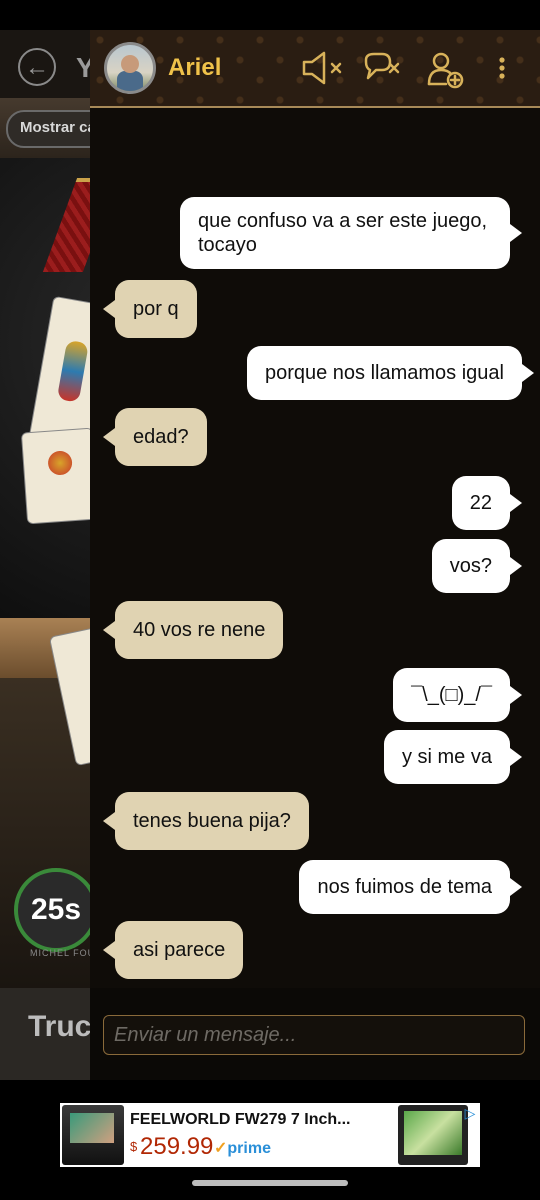 Image resolution: width=540 pixels, height=1200 pixels. Describe the element at coordinates (150, 309) in the screenshot. I see `message-incoming: por q` at that location.